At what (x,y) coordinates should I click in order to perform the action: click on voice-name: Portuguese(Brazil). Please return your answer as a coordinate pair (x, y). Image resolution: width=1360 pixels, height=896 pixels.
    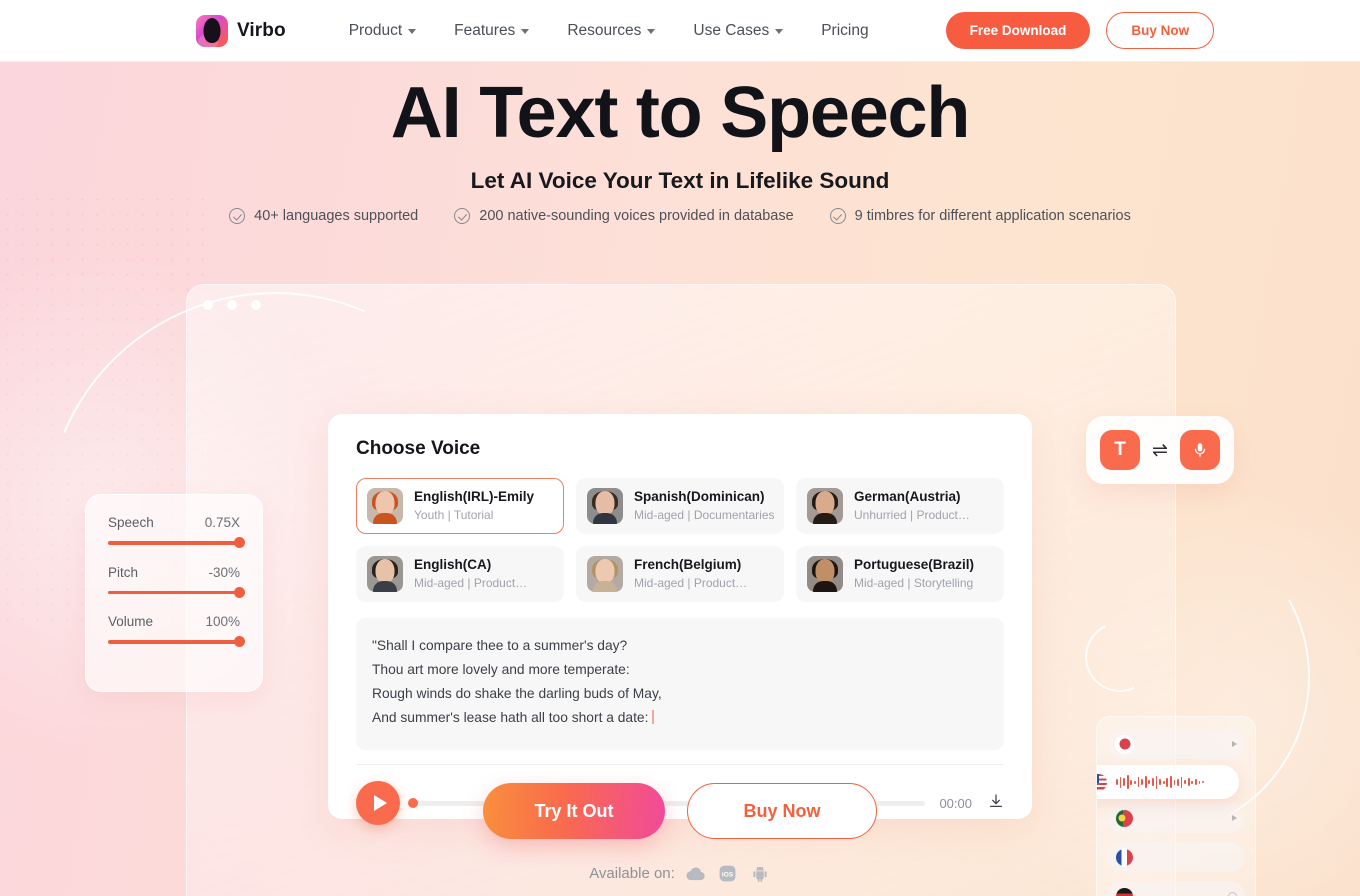
    Looking at the image, I should click on (914, 564).